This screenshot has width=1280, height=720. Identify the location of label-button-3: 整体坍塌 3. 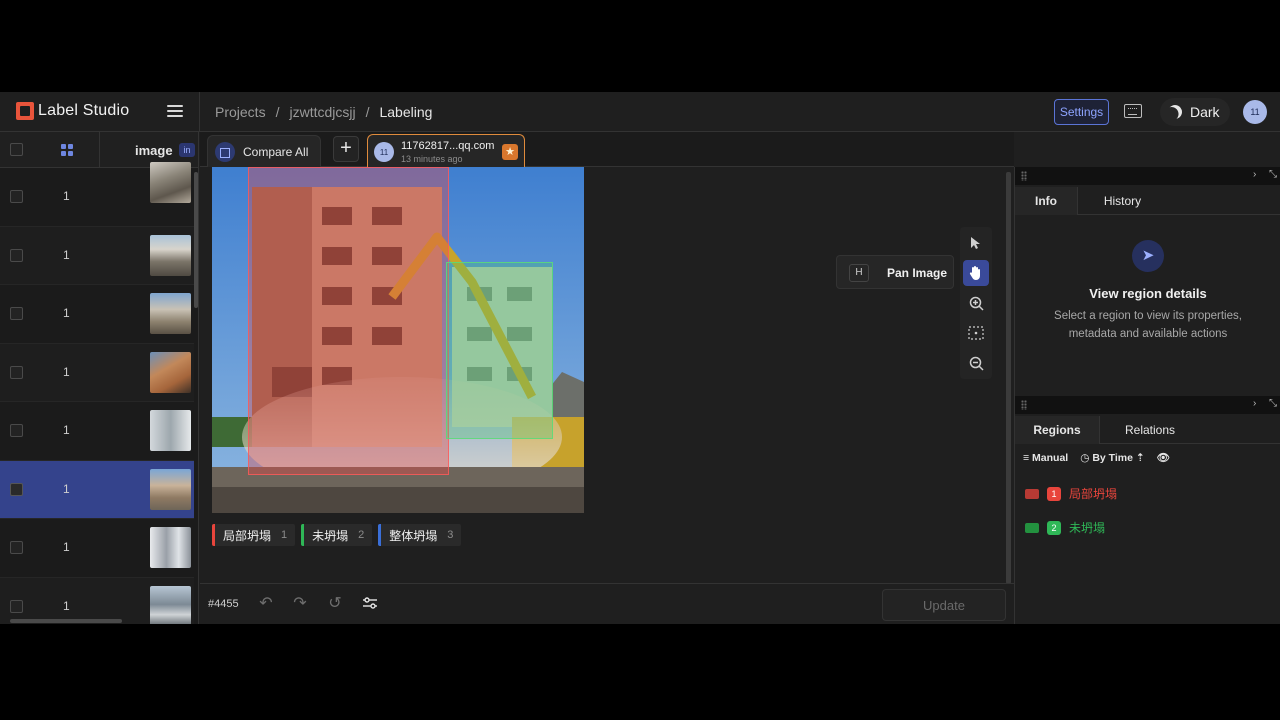
(420, 535).